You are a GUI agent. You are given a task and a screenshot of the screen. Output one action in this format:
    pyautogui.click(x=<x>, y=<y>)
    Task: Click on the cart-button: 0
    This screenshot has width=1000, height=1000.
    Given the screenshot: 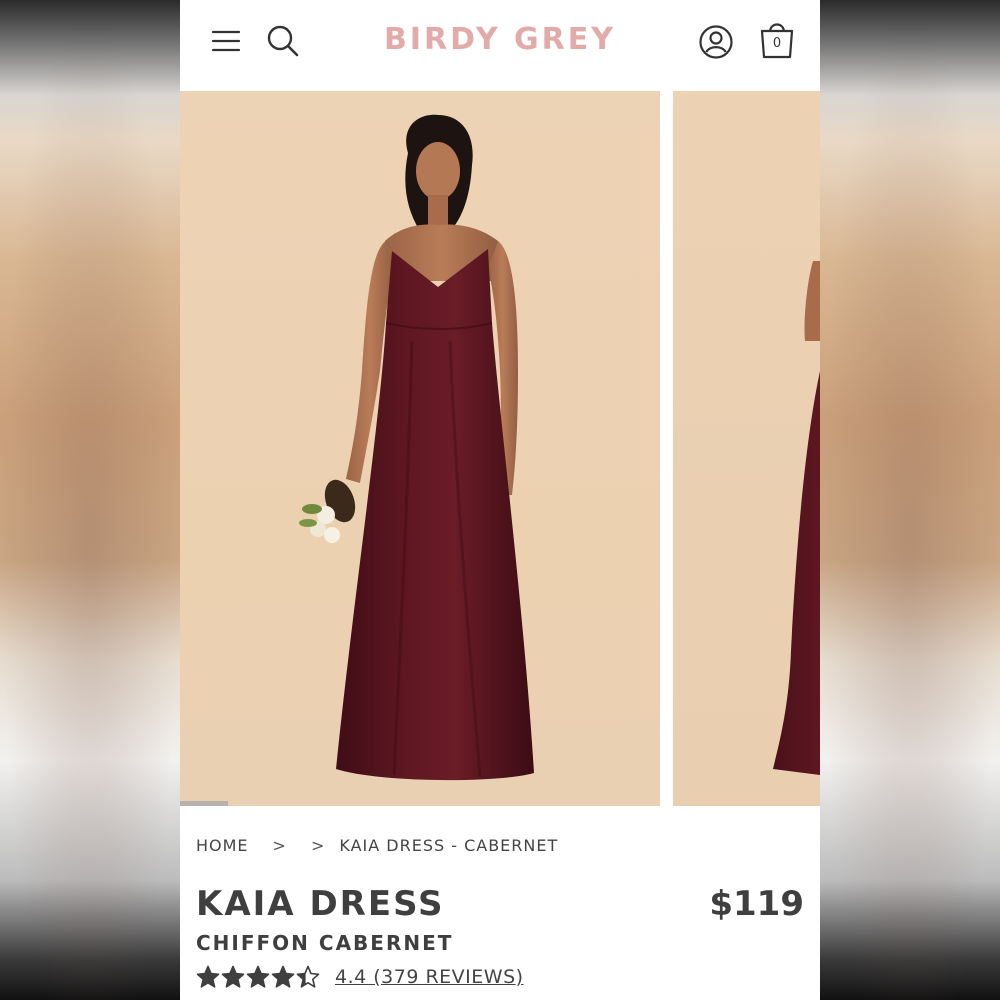 What is the action you would take?
    pyautogui.click(x=777, y=40)
    